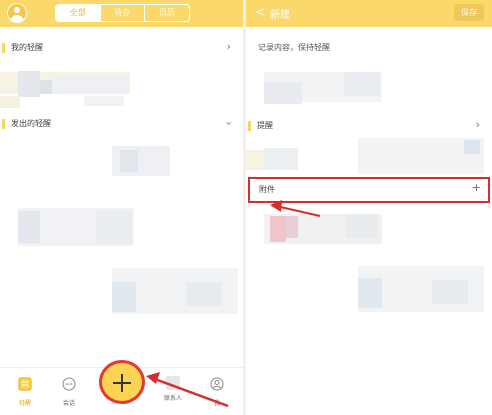 This screenshot has width=492, height=415. What do you see at coordinates (121, 124) in the screenshot?
I see `section-sent-reminders: 发出的轻醒 ›` at bounding box center [121, 124].